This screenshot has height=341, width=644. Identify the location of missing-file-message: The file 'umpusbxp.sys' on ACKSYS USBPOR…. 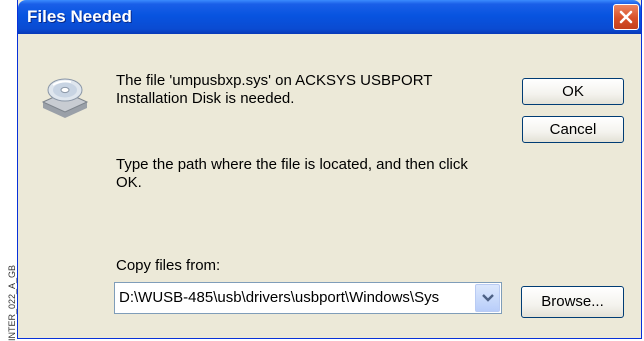
(274, 90).